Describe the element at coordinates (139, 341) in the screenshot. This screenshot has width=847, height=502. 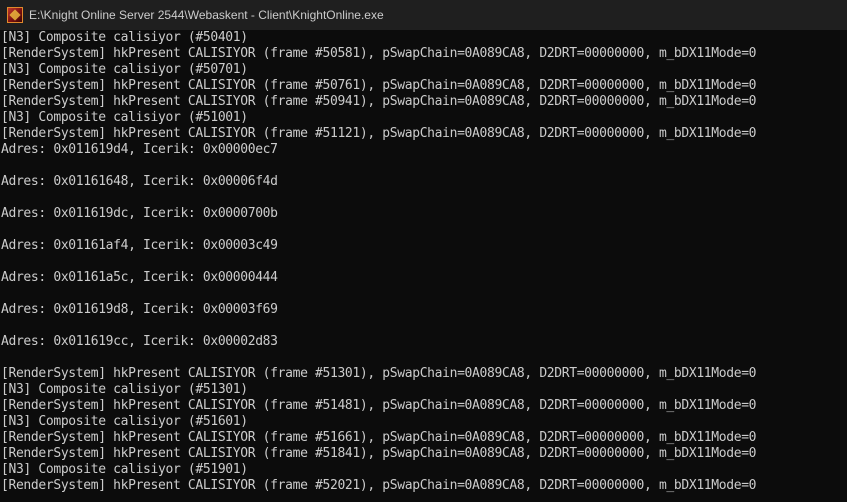
I see `console-line: Adres: 0x011619cc, Icerik: 0x00002d83` at that location.